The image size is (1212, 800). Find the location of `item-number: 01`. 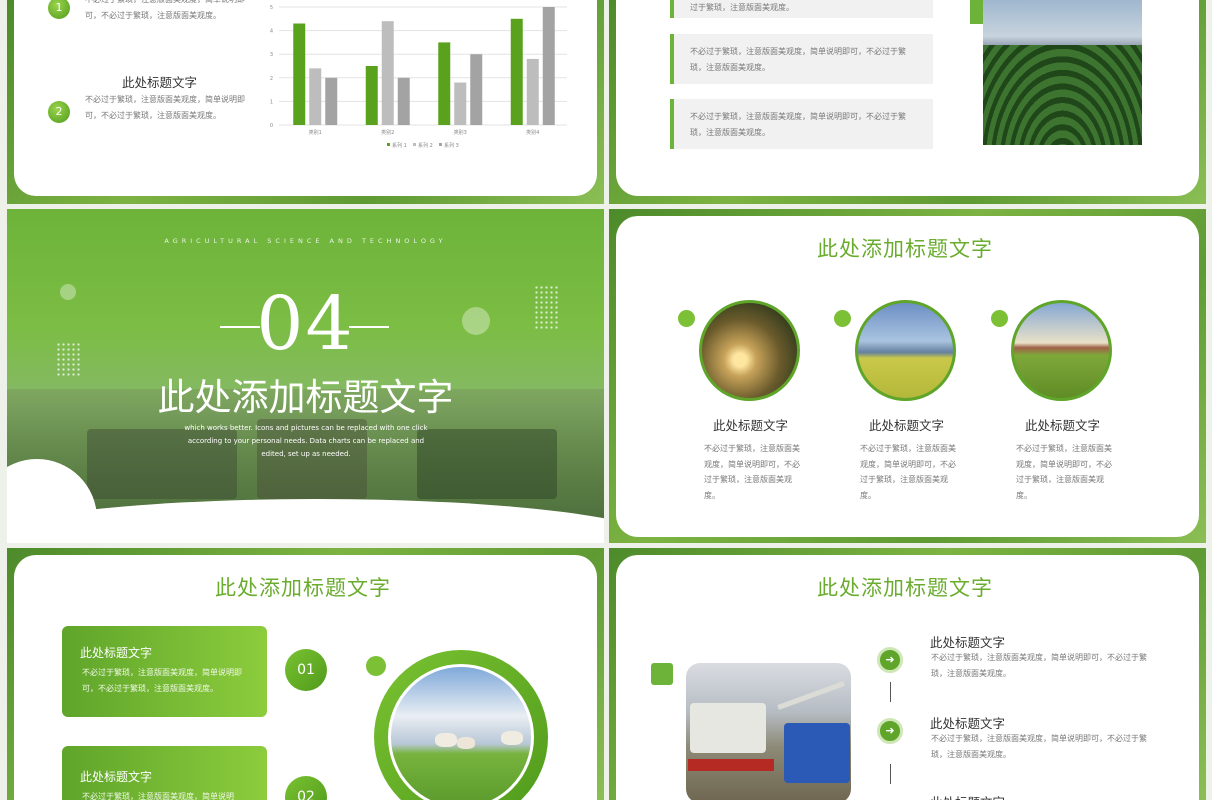

item-number: 01 is located at coordinates (306, 670).